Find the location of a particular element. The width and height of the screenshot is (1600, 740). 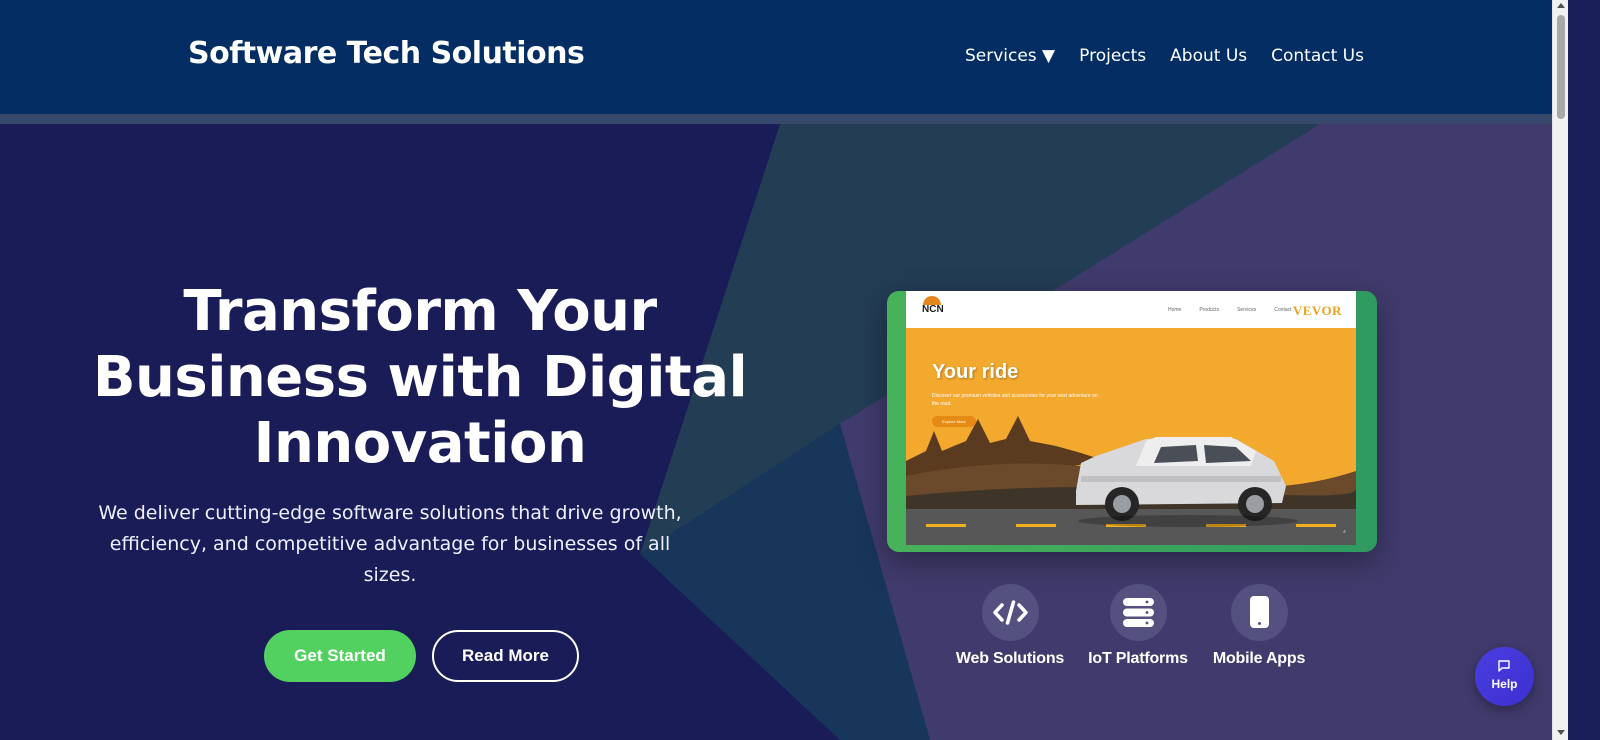

showcase-link: Contact is located at coordinates (1283, 310).